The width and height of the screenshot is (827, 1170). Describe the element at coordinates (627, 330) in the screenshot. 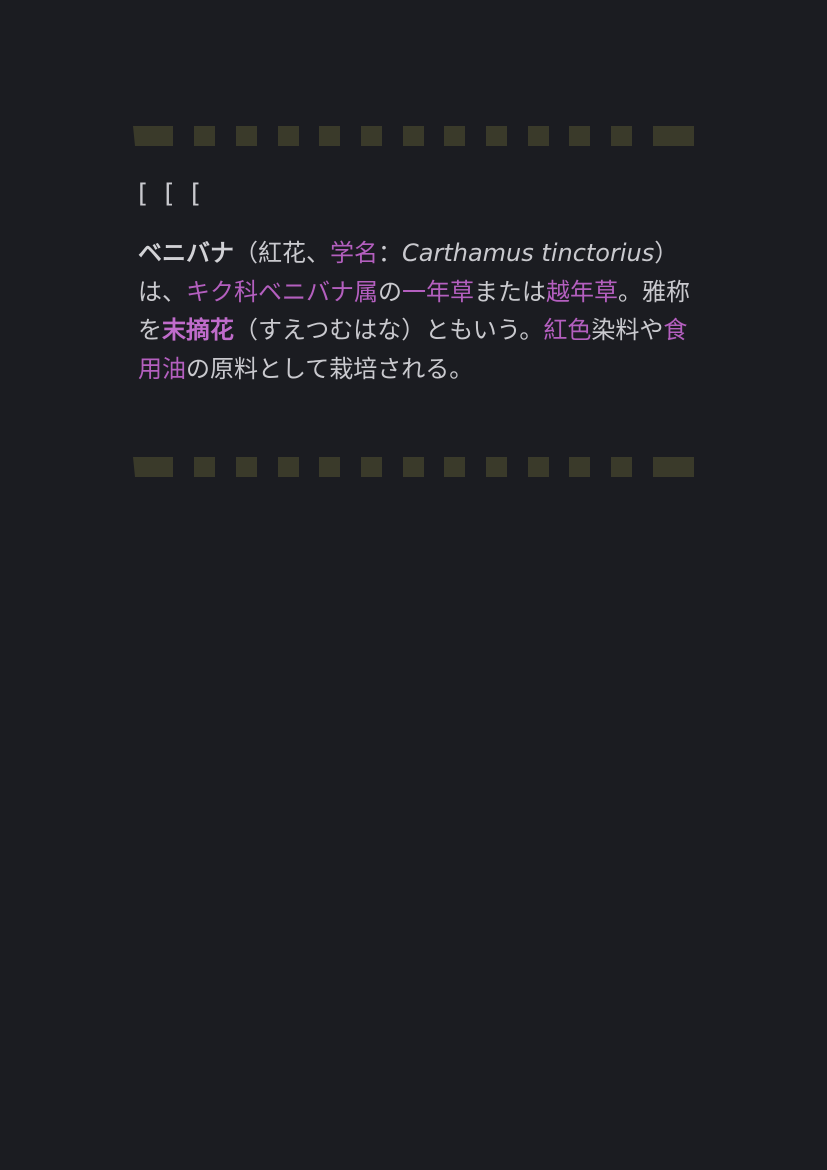

I see `text-run: 染料や` at that location.